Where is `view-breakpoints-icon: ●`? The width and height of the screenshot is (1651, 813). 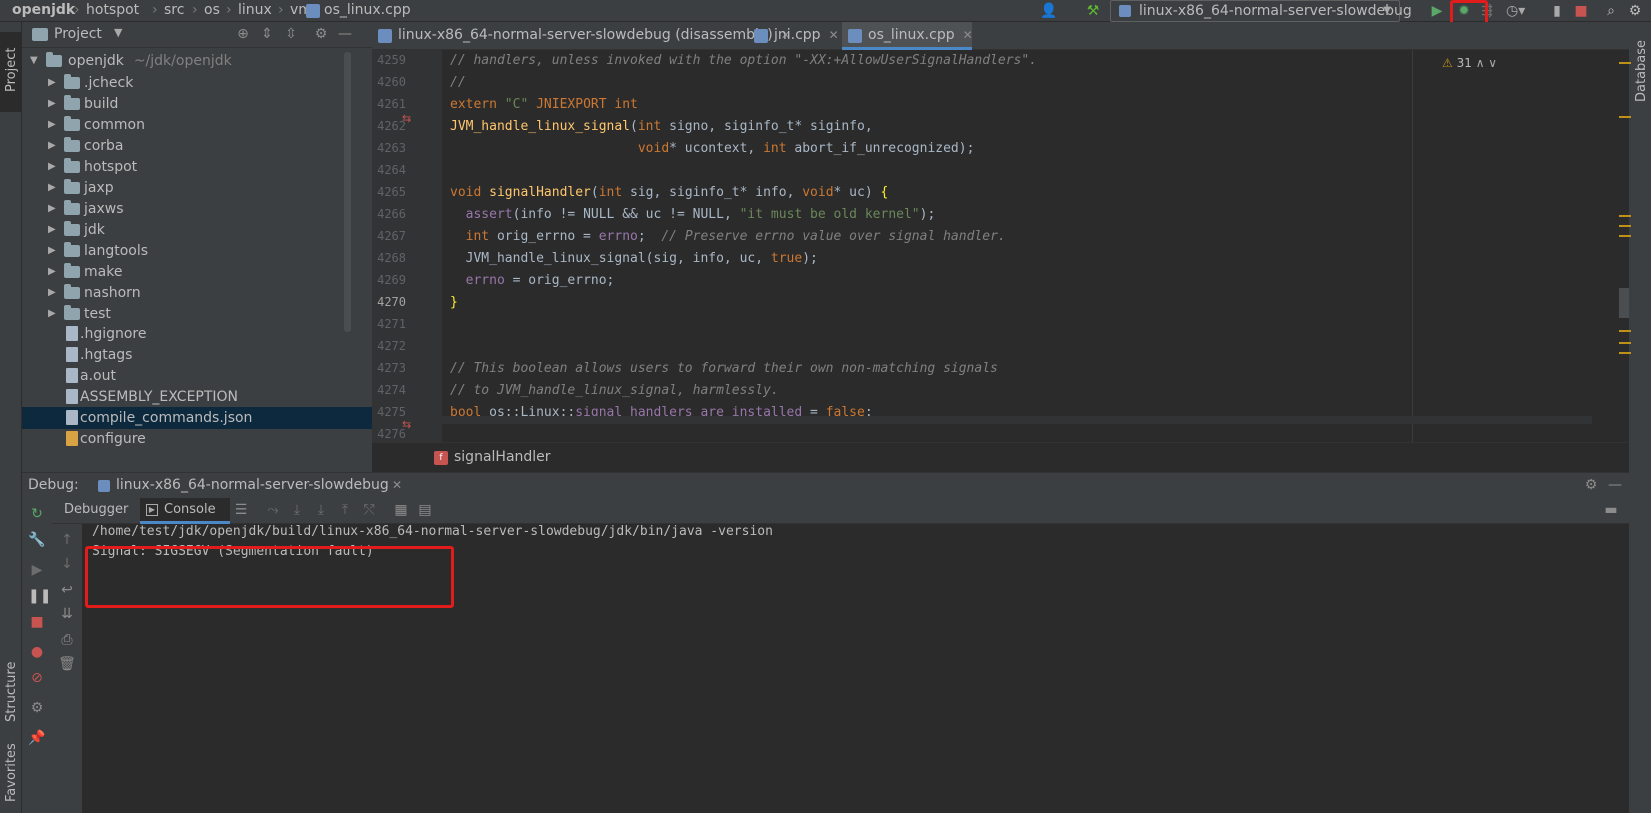 view-breakpoints-icon: ● is located at coordinates (37, 652).